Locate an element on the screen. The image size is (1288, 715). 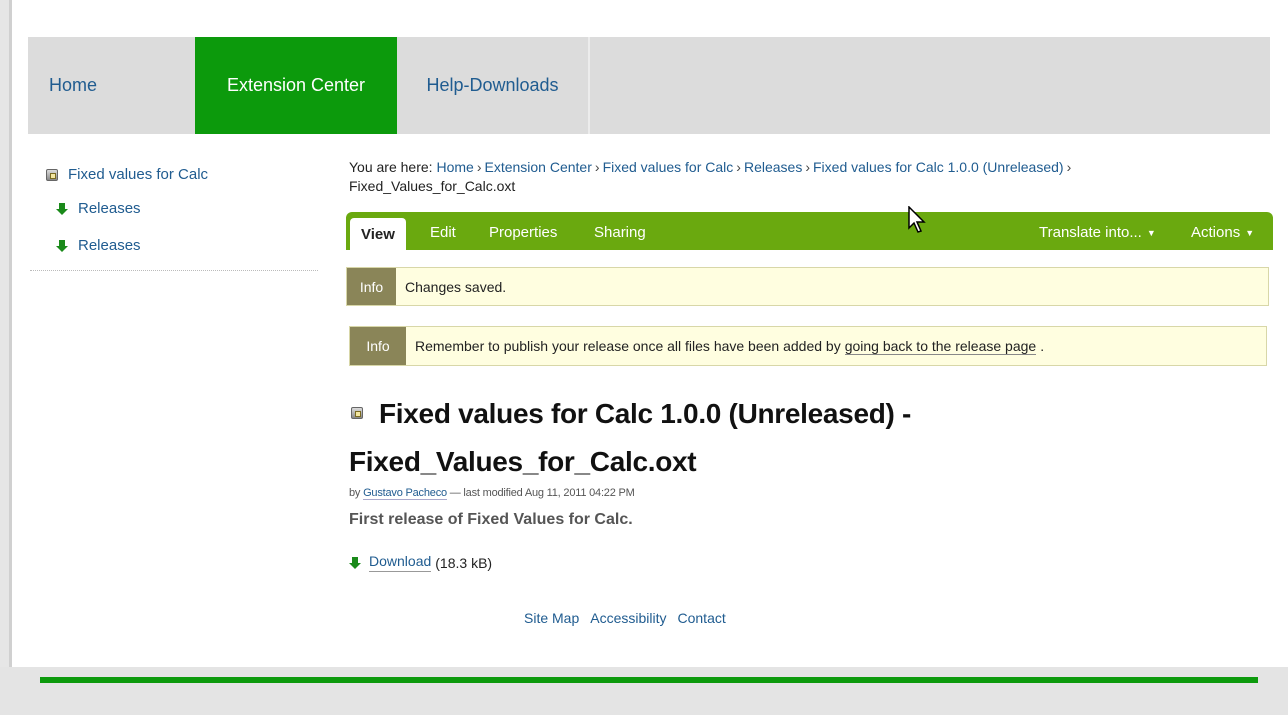
breadcrumb-extension-center: Extension Center is located at coordinates (537, 167).